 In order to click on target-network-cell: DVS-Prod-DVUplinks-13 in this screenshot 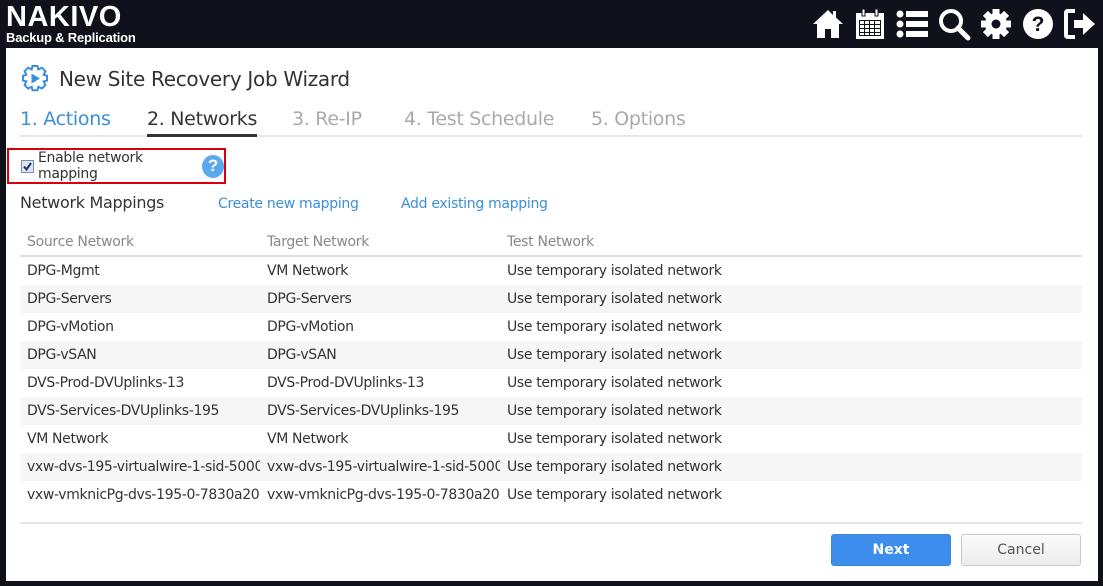, I will do `click(346, 383)`.